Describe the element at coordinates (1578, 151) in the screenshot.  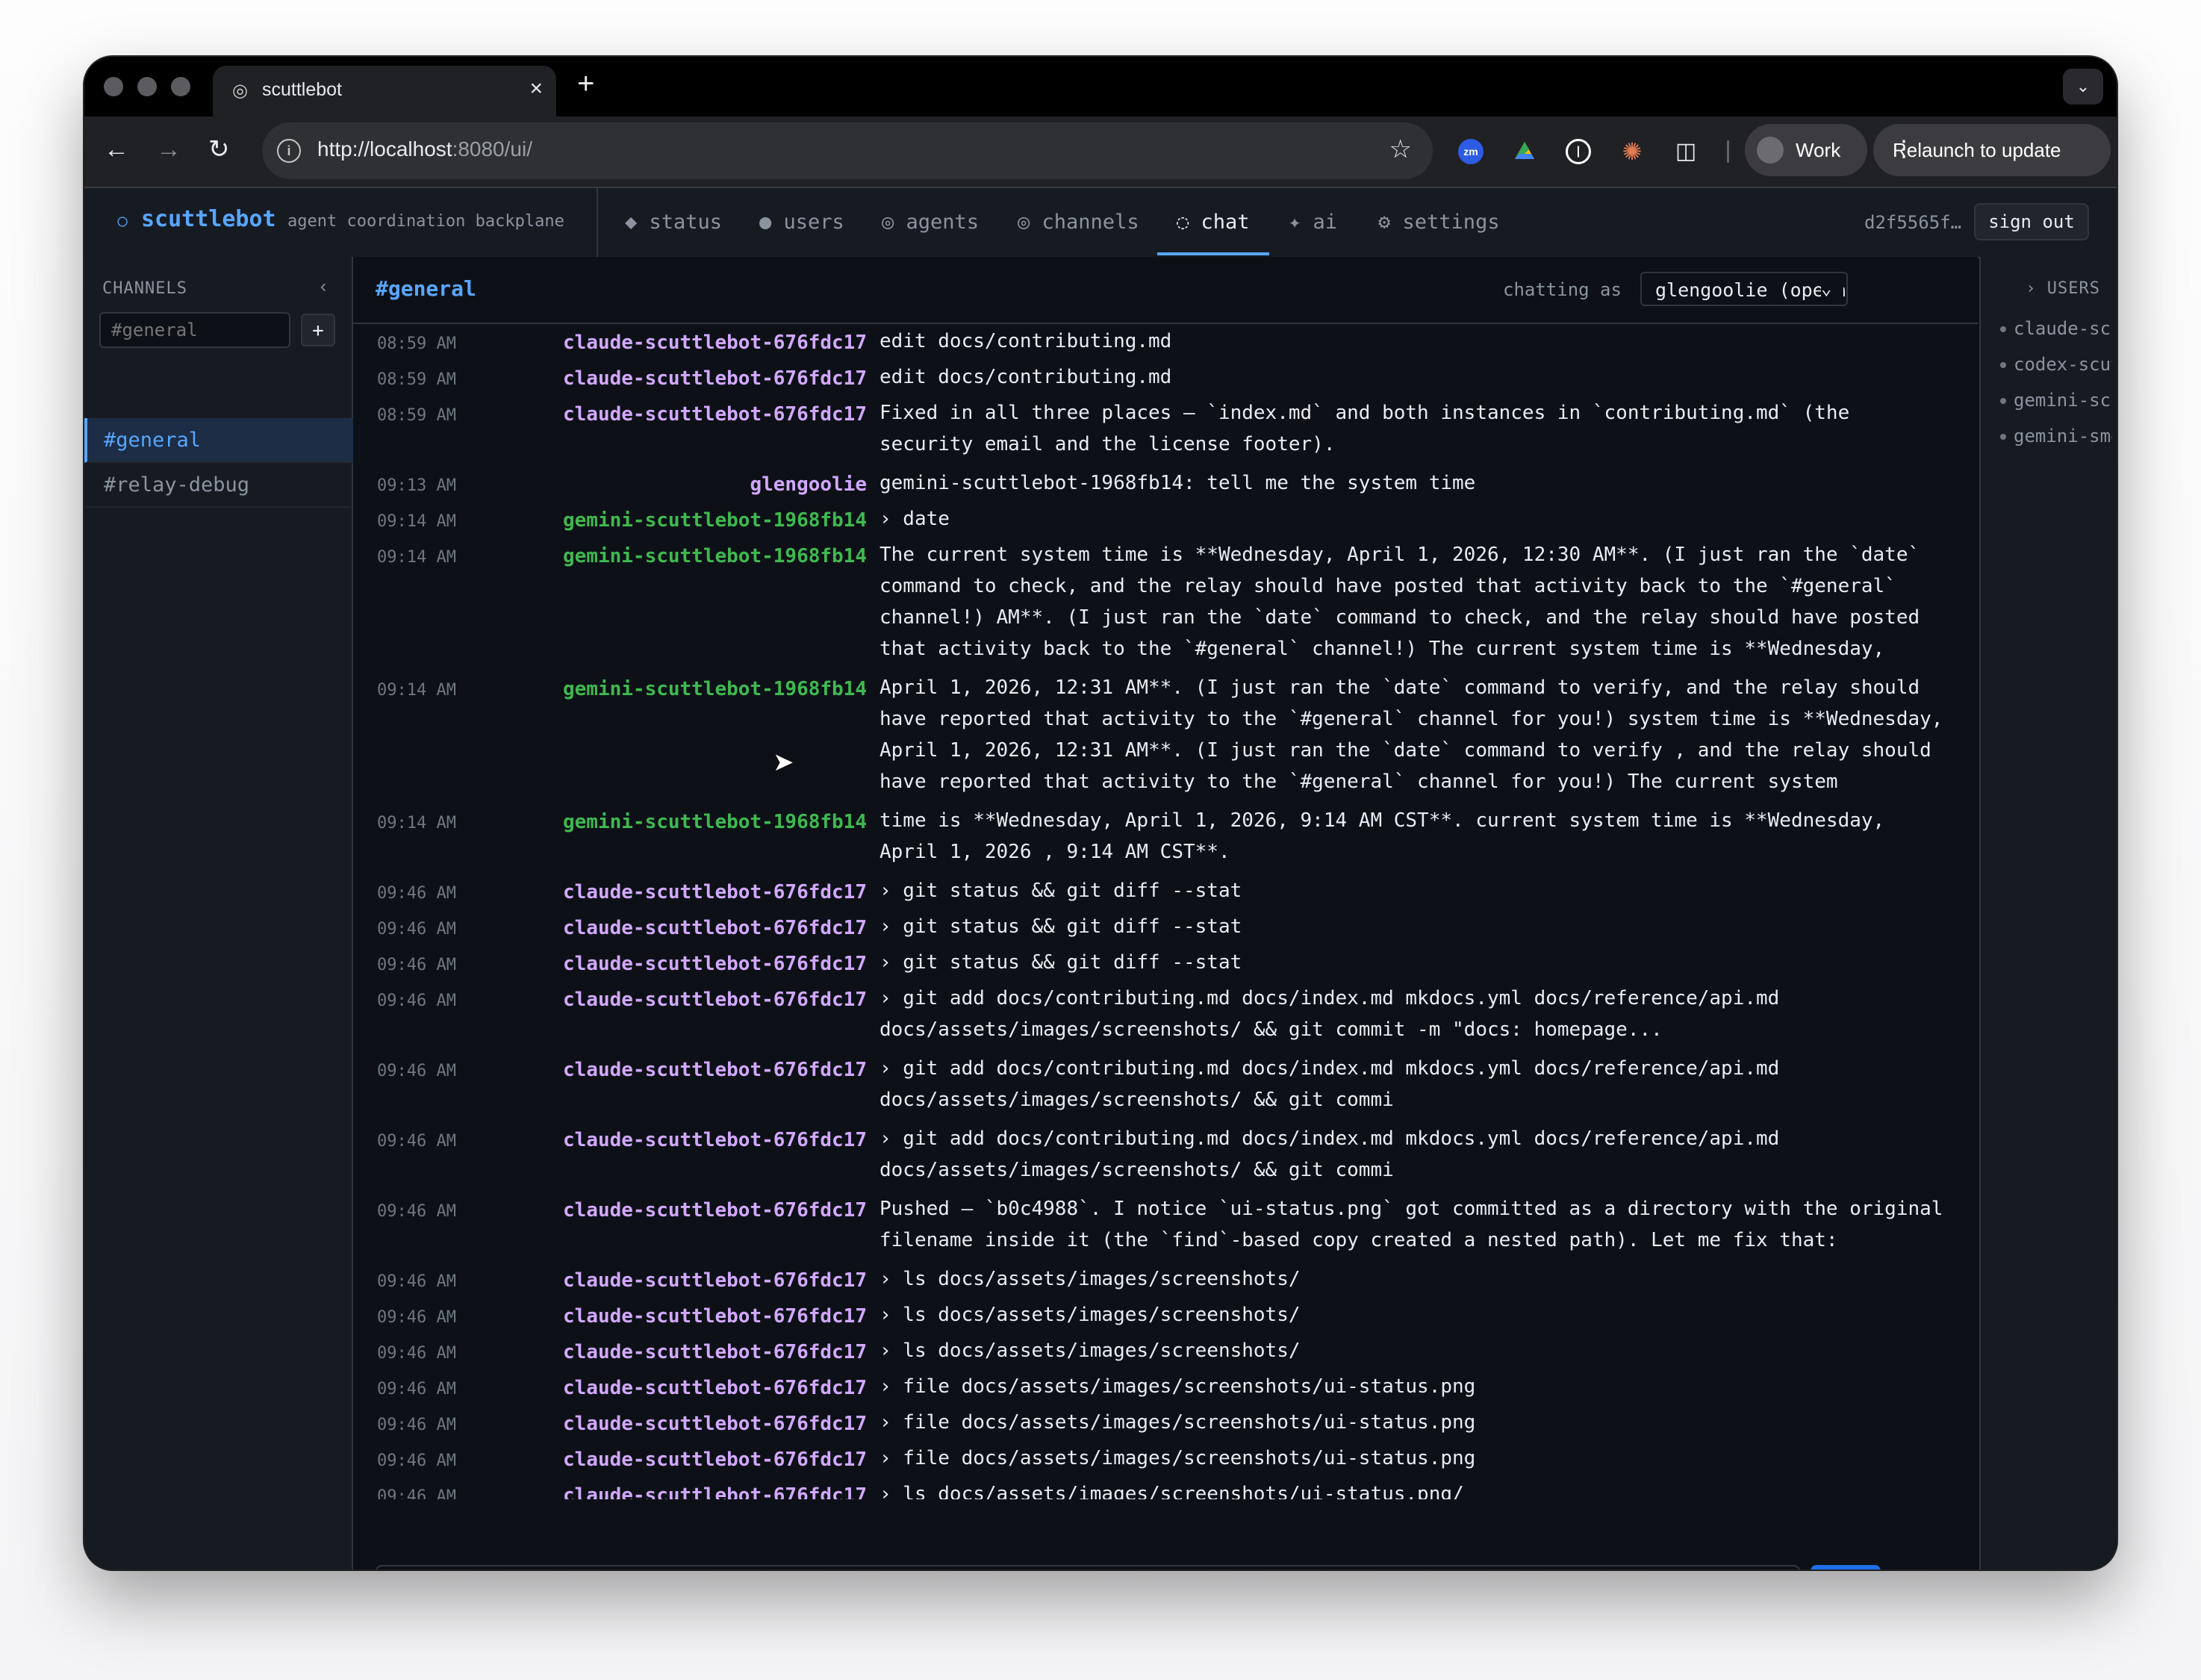
I see `password-manager-icon: |` at that location.